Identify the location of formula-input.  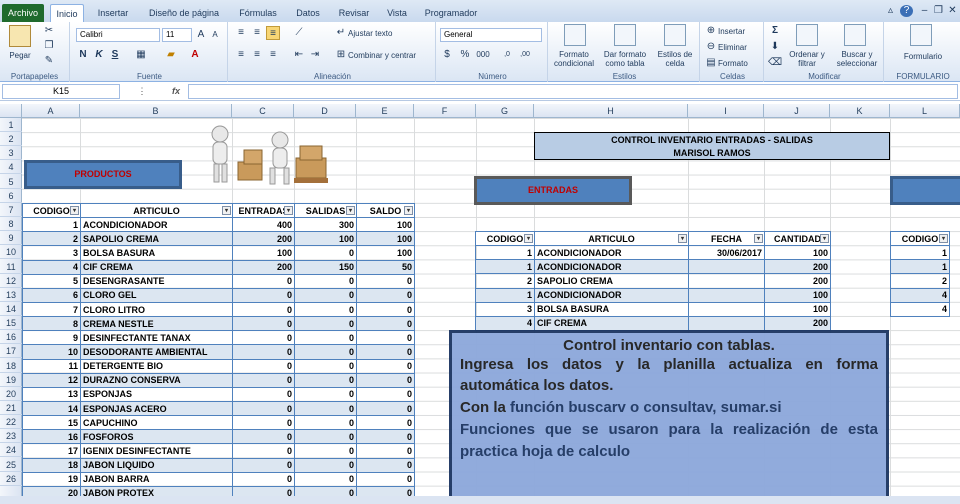
(573, 91).